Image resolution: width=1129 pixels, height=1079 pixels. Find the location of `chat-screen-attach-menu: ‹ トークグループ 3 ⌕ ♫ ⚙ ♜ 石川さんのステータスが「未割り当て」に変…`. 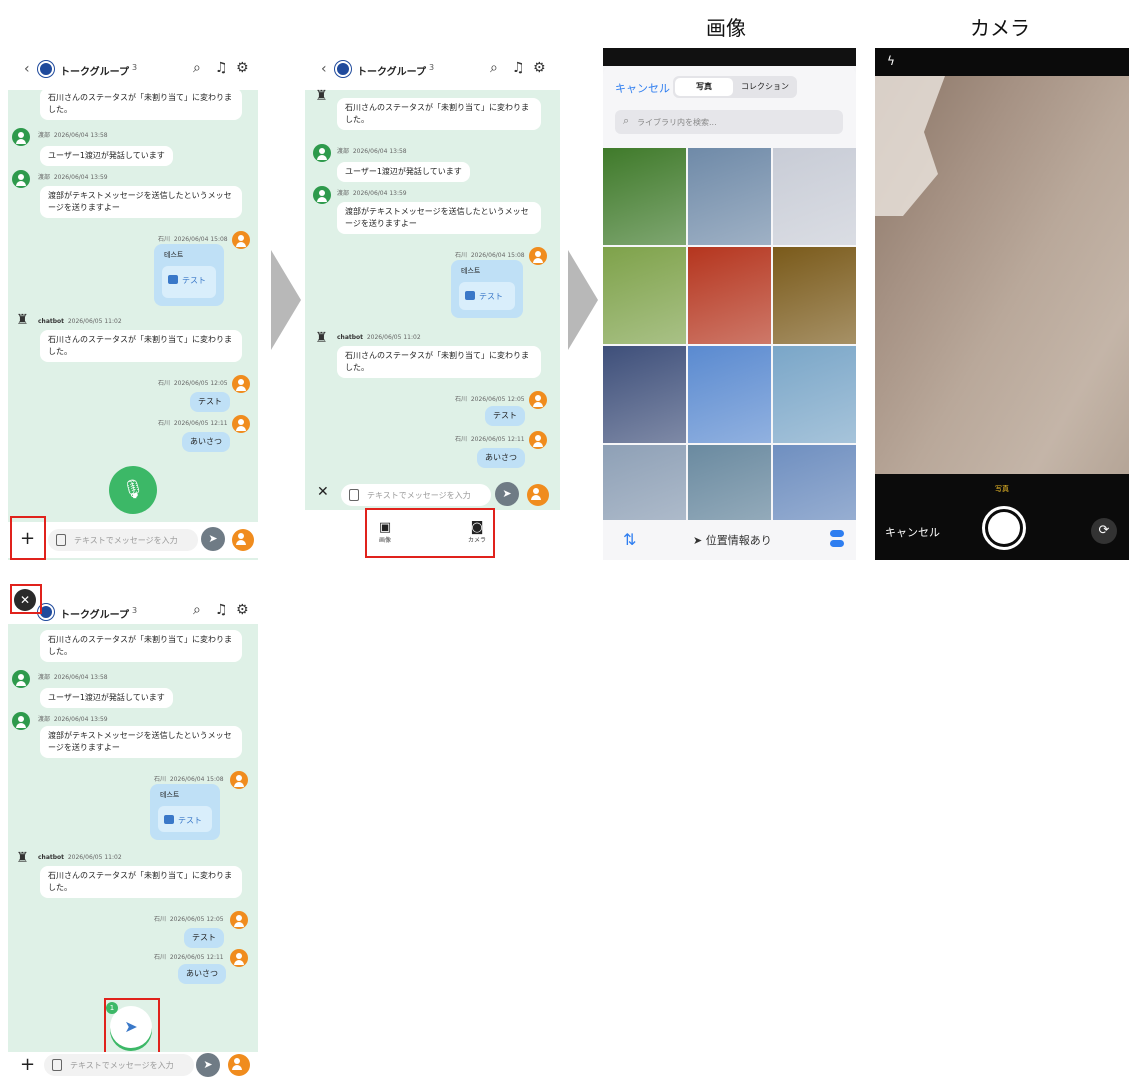

chat-screen-attach-menu: ‹ トークグループ 3 ⌕ ♫ ⚙ ♜ 石川さんのステータスが「未割り当て」に変… is located at coordinates (432, 304).